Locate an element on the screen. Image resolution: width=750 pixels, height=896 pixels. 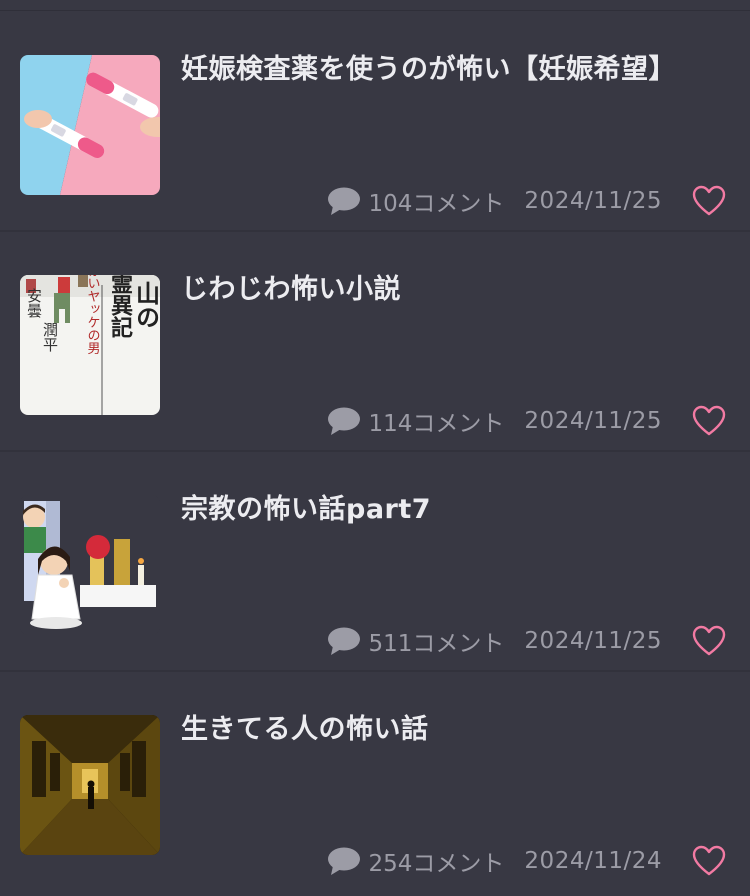
thread-title: 妊娠検査薬を使うのが怖い【妊娠希望】 is located at coordinates (453, 70).